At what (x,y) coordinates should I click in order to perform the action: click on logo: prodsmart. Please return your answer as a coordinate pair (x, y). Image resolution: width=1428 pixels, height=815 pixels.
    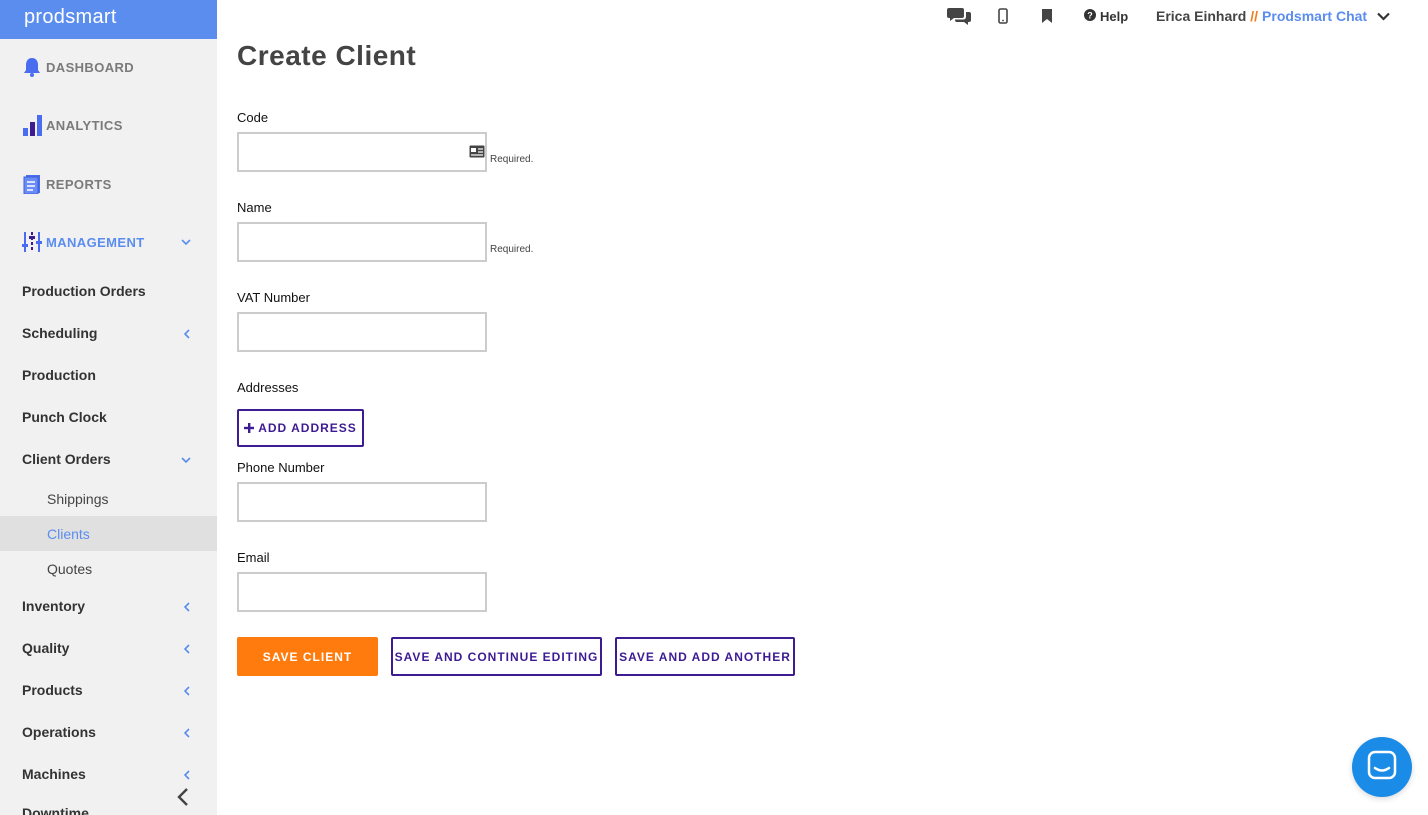
    Looking at the image, I should click on (70, 17).